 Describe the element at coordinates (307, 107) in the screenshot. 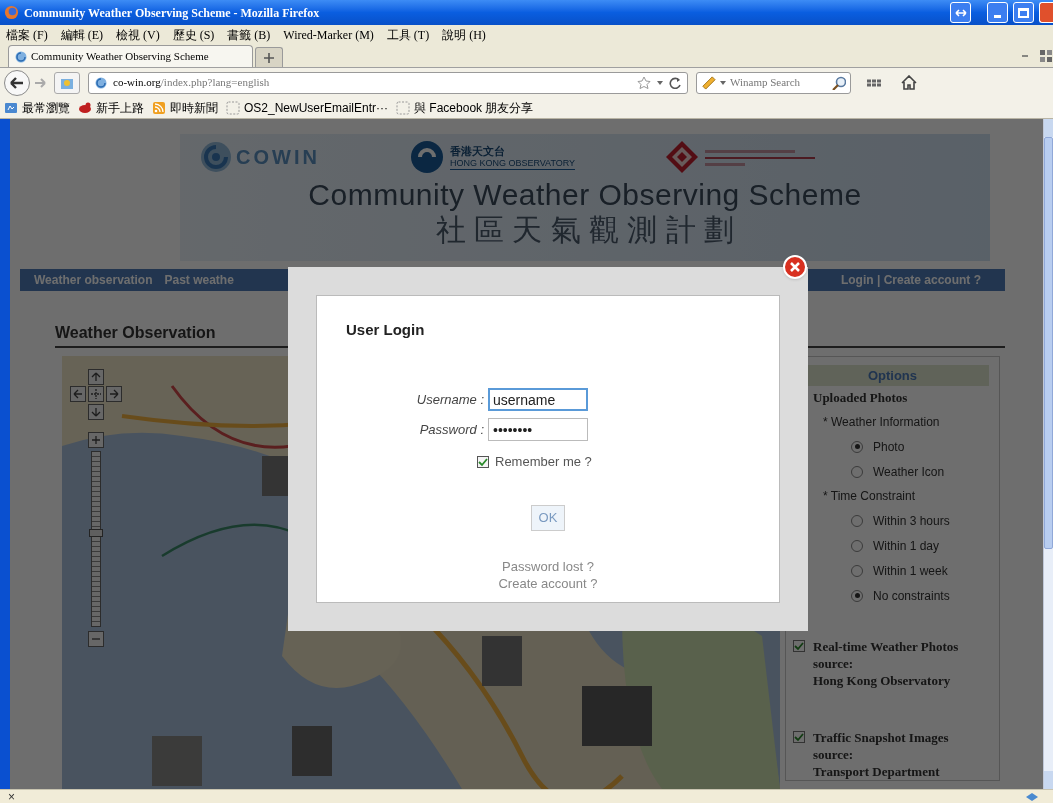

I see `bookmark-item: OS2_NewUserEmailEntr···` at that location.